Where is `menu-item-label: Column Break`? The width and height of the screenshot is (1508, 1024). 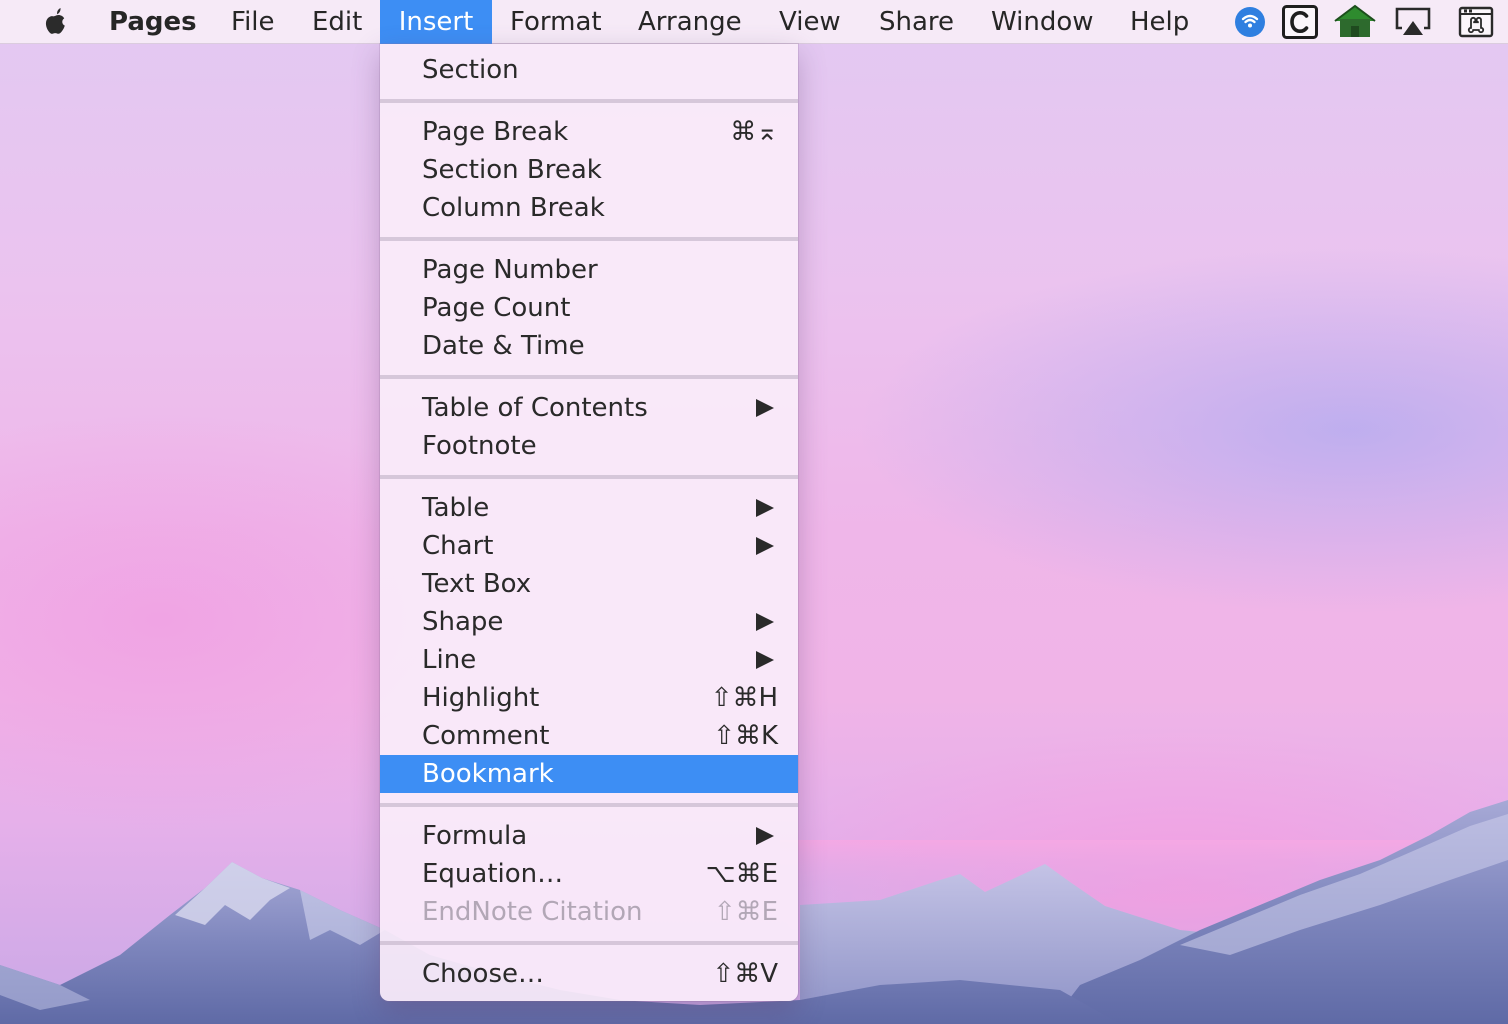
menu-item-label: Column Break is located at coordinates (513, 208).